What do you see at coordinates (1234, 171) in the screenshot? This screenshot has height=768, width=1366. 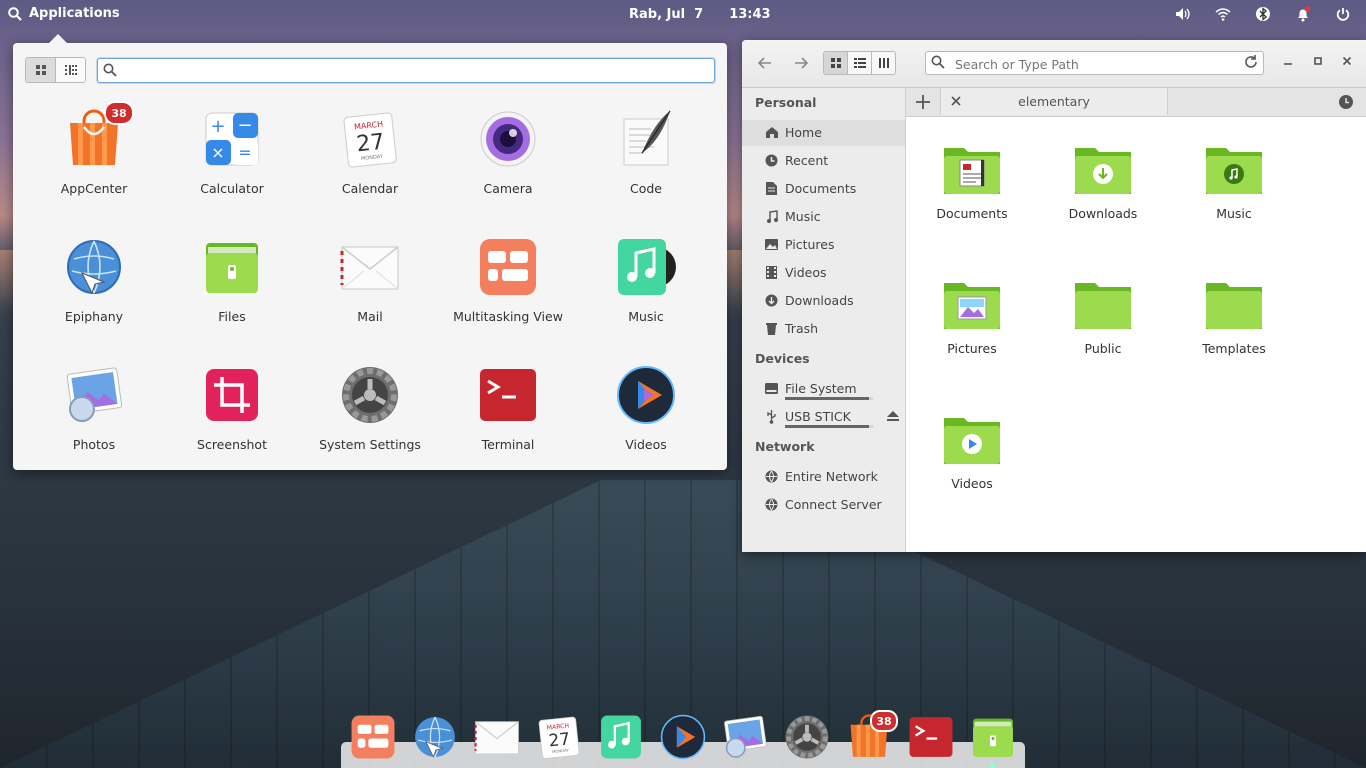 I see `music-folder-icon` at bounding box center [1234, 171].